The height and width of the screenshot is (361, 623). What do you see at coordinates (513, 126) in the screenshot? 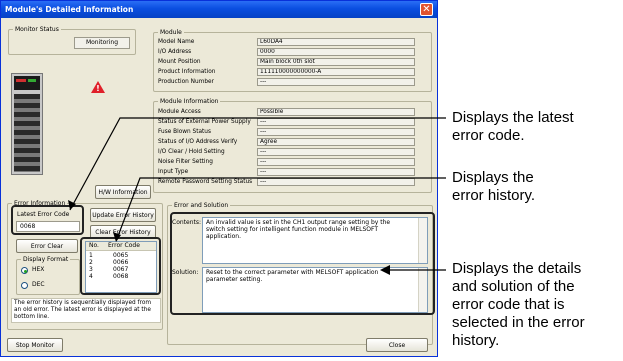
I see `annotation-latest: Displays the latest error code.` at bounding box center [513, 126].